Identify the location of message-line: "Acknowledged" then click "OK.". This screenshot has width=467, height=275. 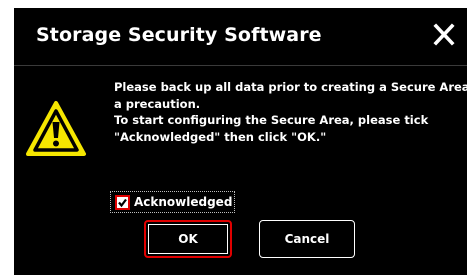
(220, 136).